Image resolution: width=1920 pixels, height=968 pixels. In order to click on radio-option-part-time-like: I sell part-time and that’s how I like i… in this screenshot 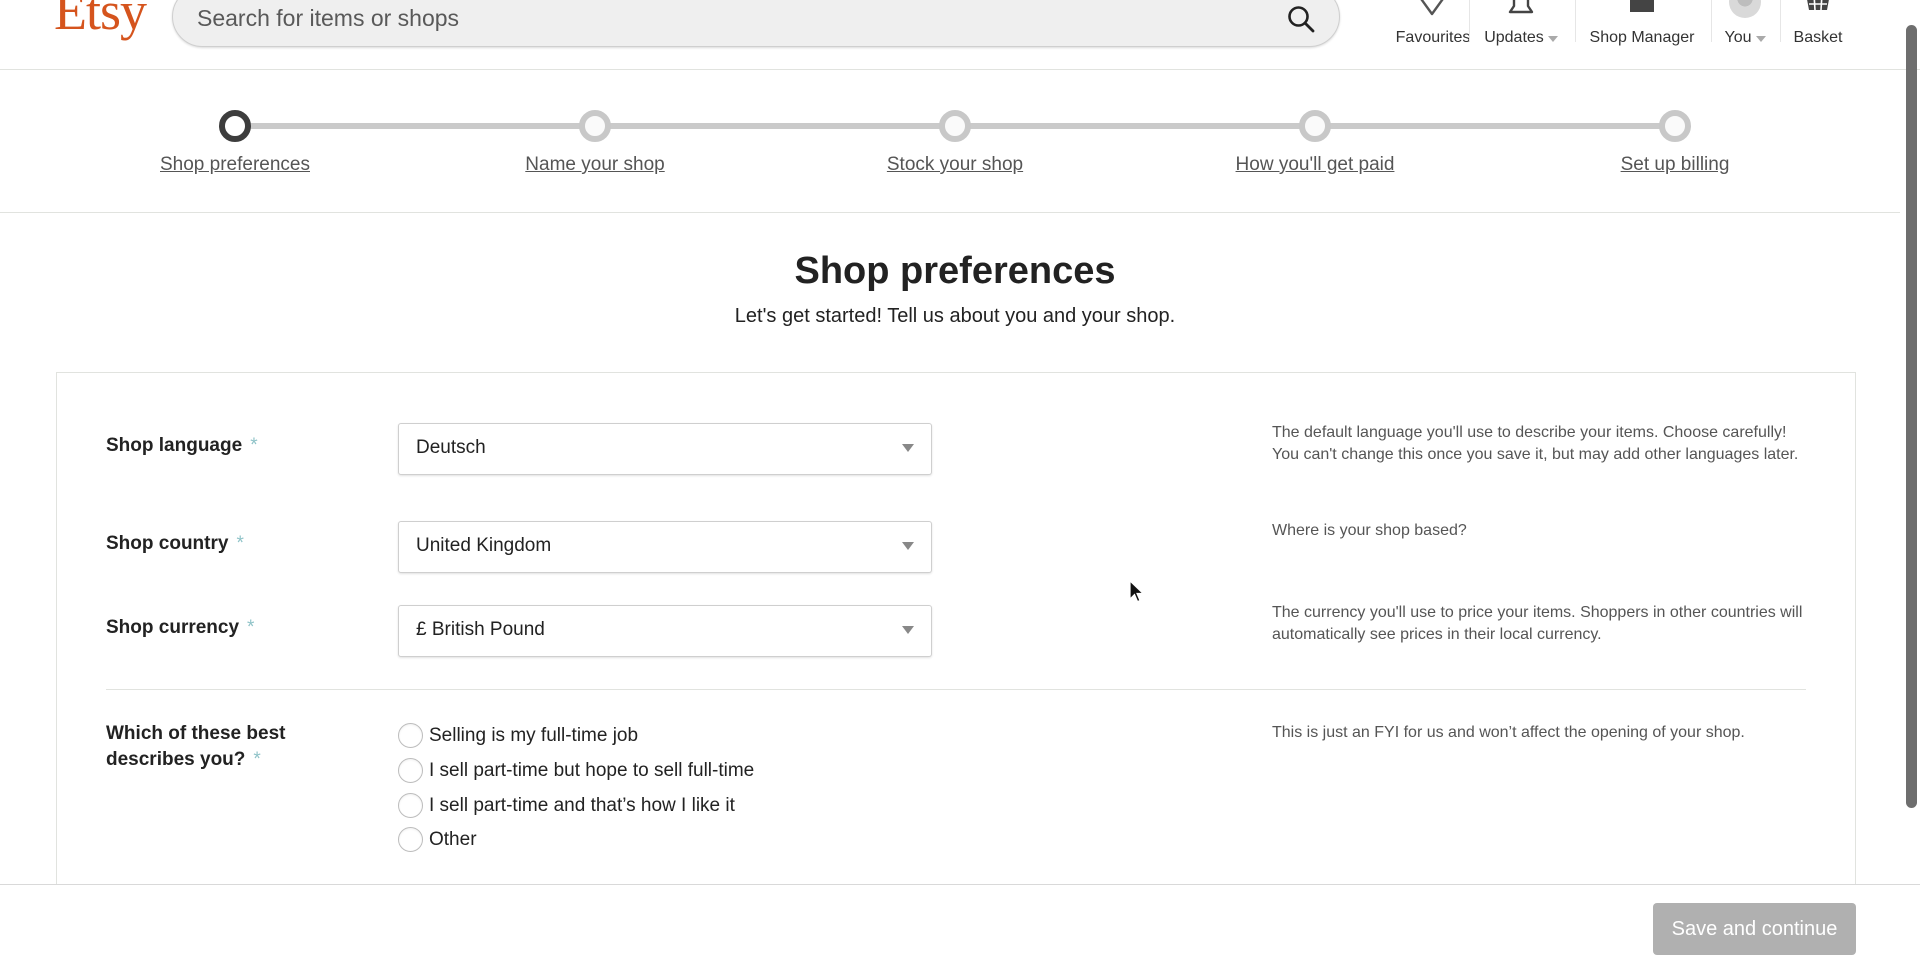, I will do `click(566, 805)`.